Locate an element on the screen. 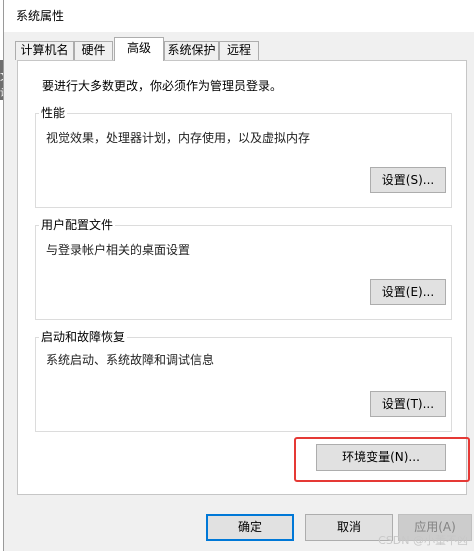  tab-advanced: 高级 is located at coordinates (139, 49).